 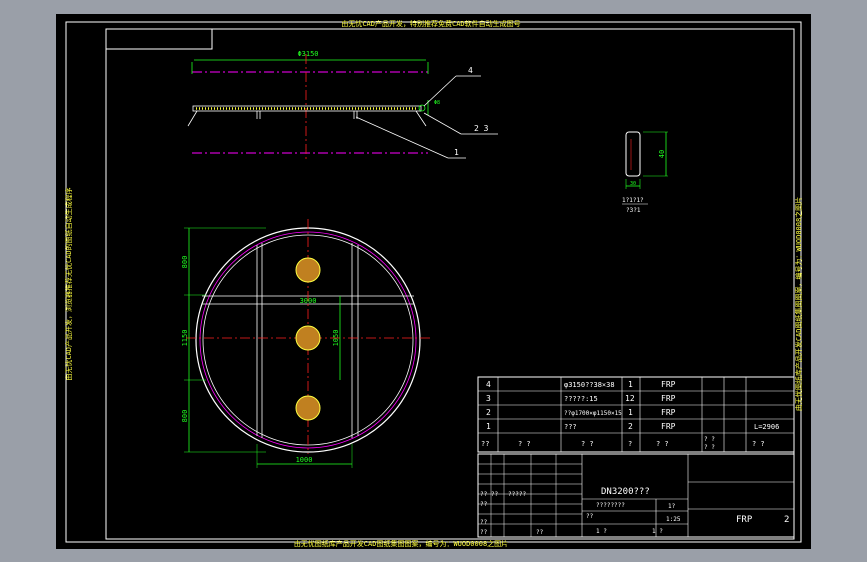 What do you see at coordinates (342, 104) in the screenshot?
I see `elevation-view: Φ3150 Φ8 4 2 3 1` at bounding box center [342, 104].